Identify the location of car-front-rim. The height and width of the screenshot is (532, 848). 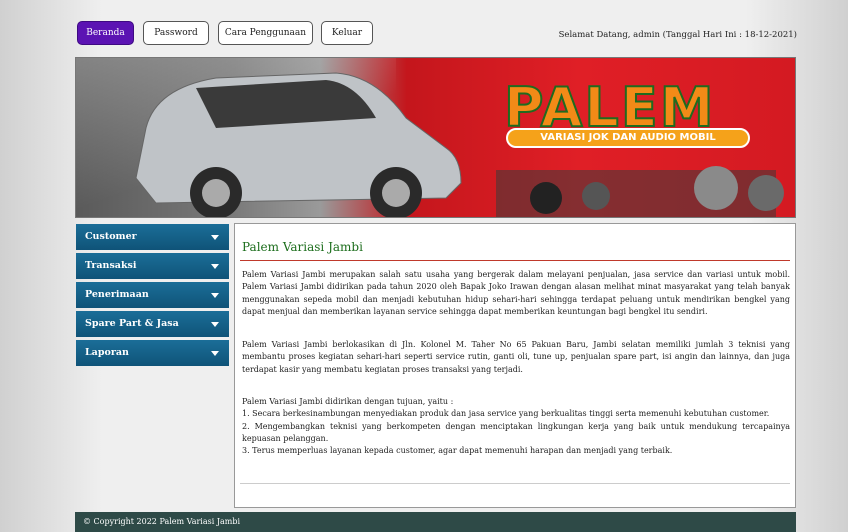
(396, 193).